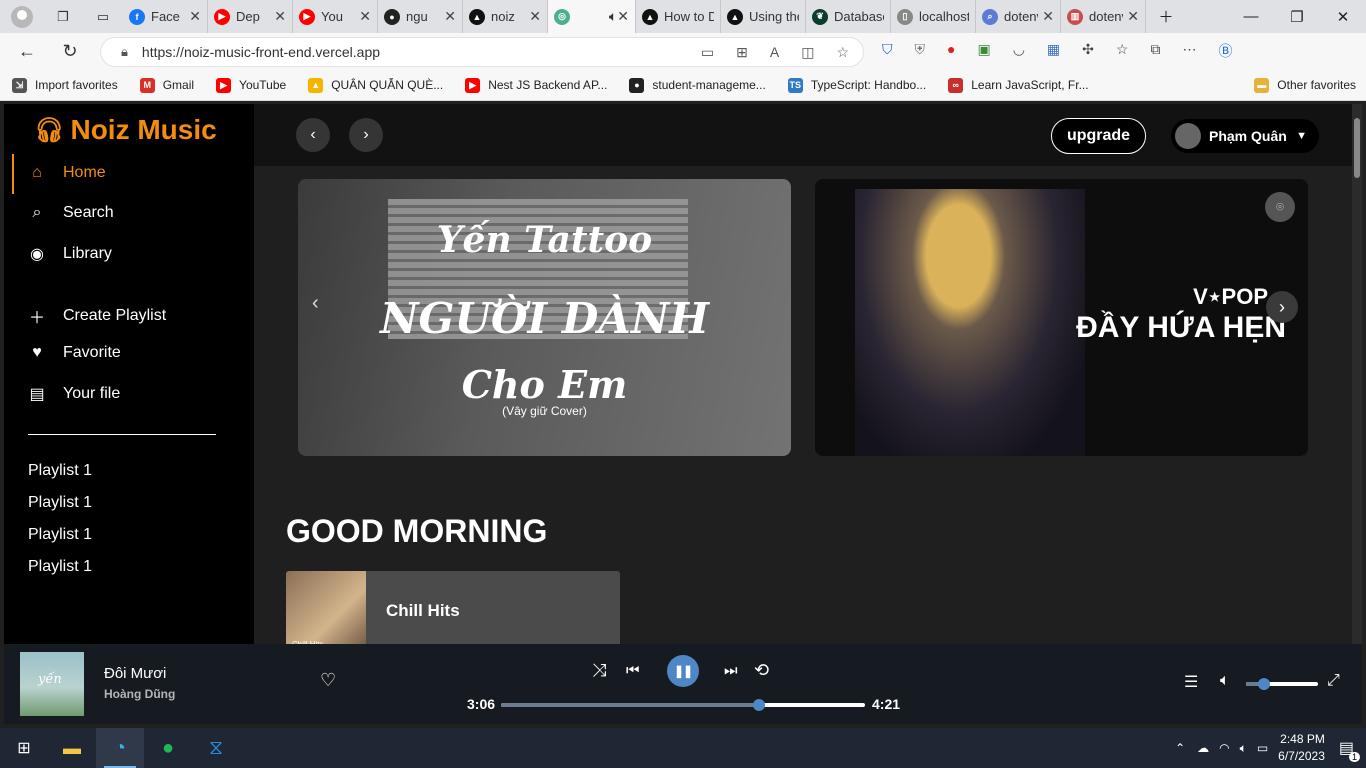 The width and height of the screenshot is (1366, 768). I want to click on progress-knob, so click(759, 705).